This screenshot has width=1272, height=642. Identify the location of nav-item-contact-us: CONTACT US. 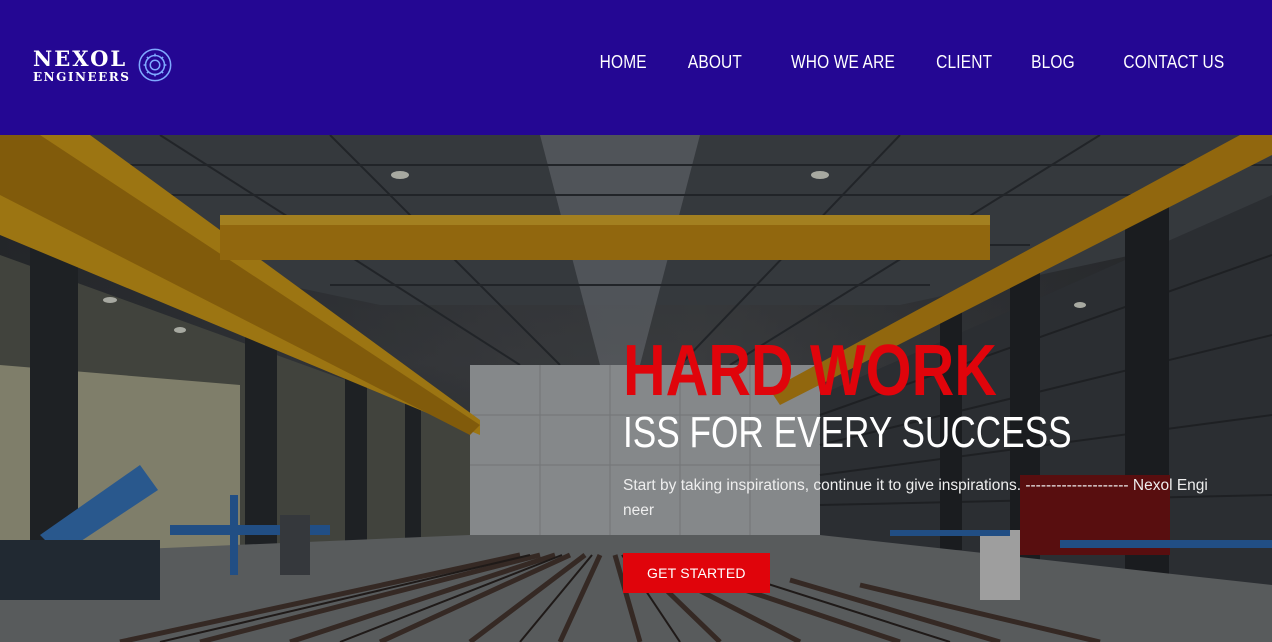
(1173, 62).